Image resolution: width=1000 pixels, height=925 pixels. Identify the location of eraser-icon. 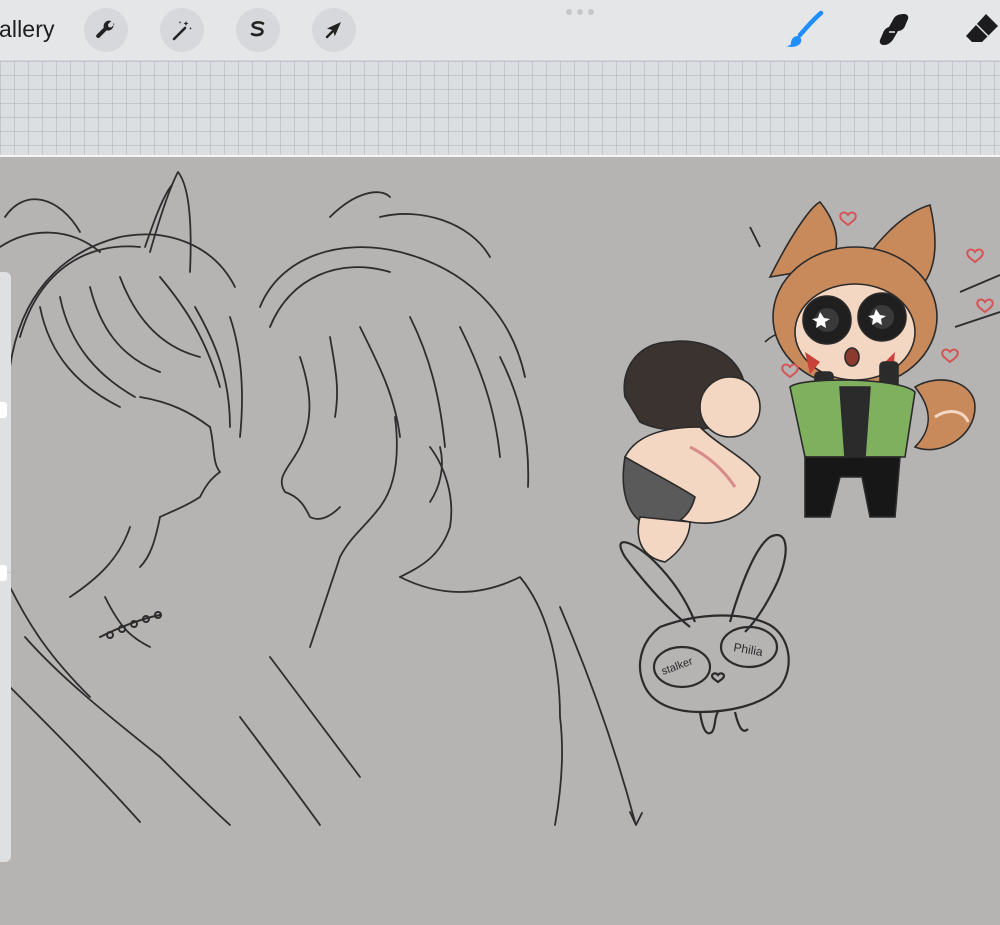
(982, 28).